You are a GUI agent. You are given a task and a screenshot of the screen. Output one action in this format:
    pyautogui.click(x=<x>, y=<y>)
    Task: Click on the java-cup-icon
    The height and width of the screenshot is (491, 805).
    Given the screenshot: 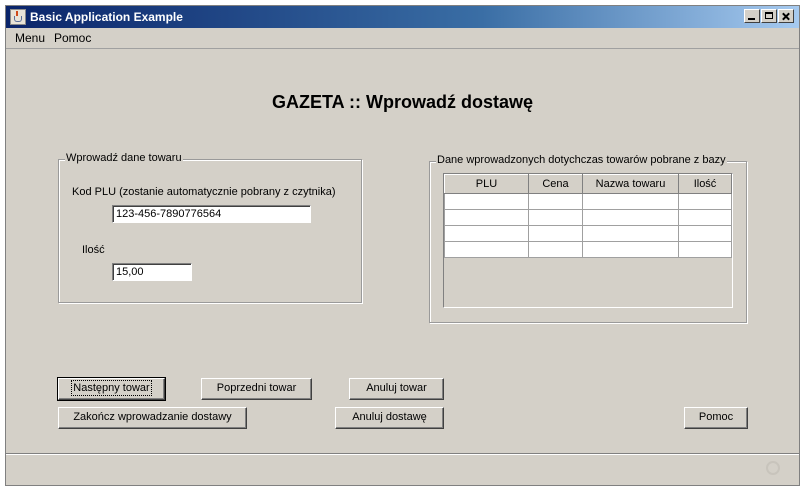 What is the action you would take?
    pyautogui.click(x=18, y=17)
    